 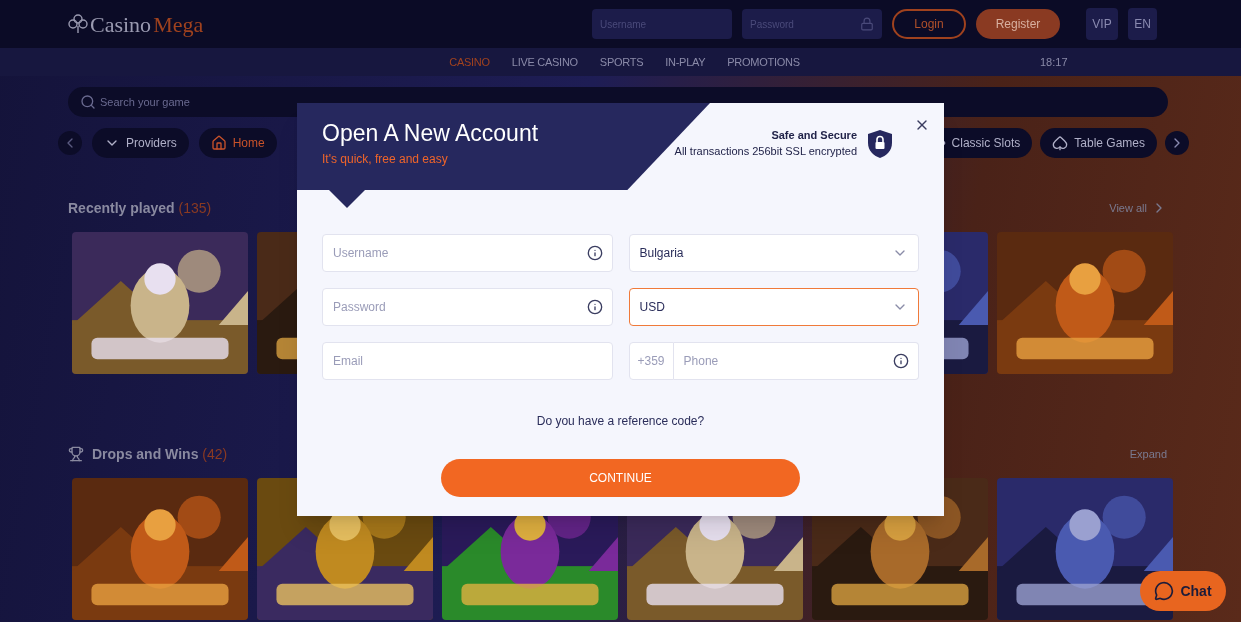 What do you see at coordinates (773, 253) in the screenshot?
I see `select-field: Bulgaria` at bounding box center [773, 253].